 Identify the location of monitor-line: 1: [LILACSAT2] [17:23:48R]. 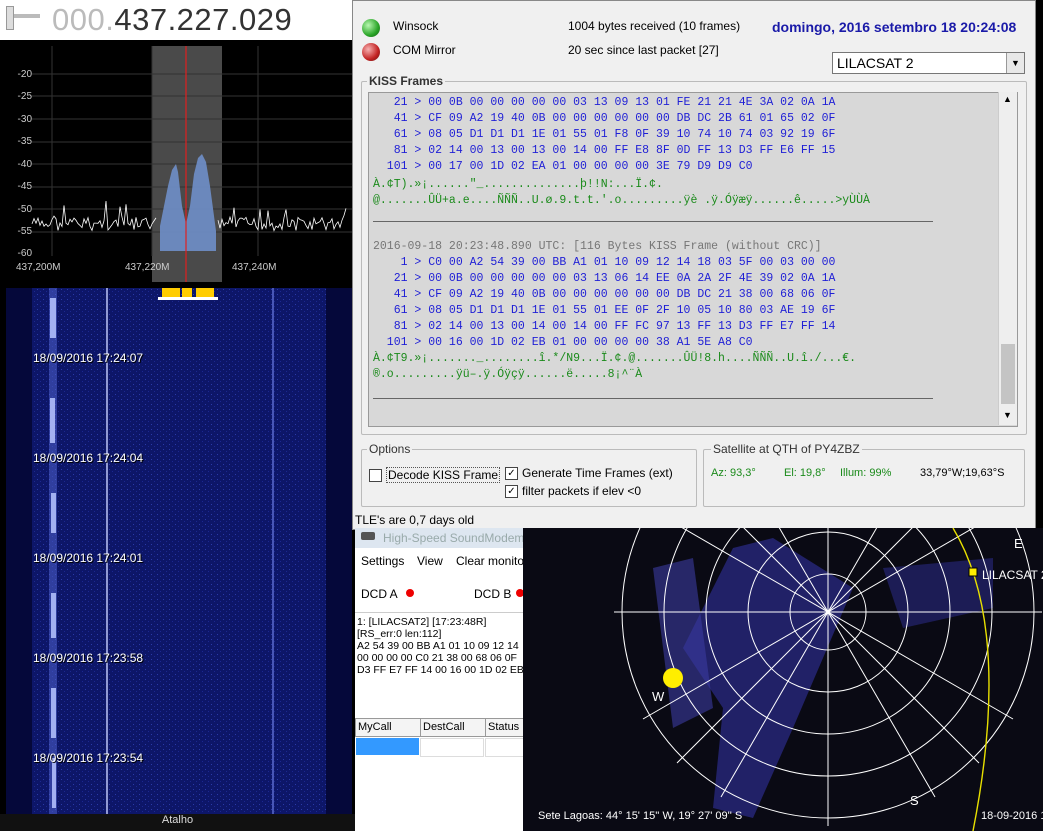
(422, 622).